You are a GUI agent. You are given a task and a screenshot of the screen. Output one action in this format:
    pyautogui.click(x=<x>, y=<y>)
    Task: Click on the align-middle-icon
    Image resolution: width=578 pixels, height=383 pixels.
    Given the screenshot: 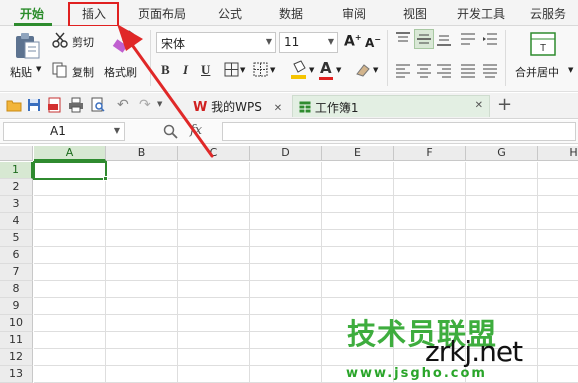 What is the action you would take?
    pyautogui.click(x=424, y=39)
    